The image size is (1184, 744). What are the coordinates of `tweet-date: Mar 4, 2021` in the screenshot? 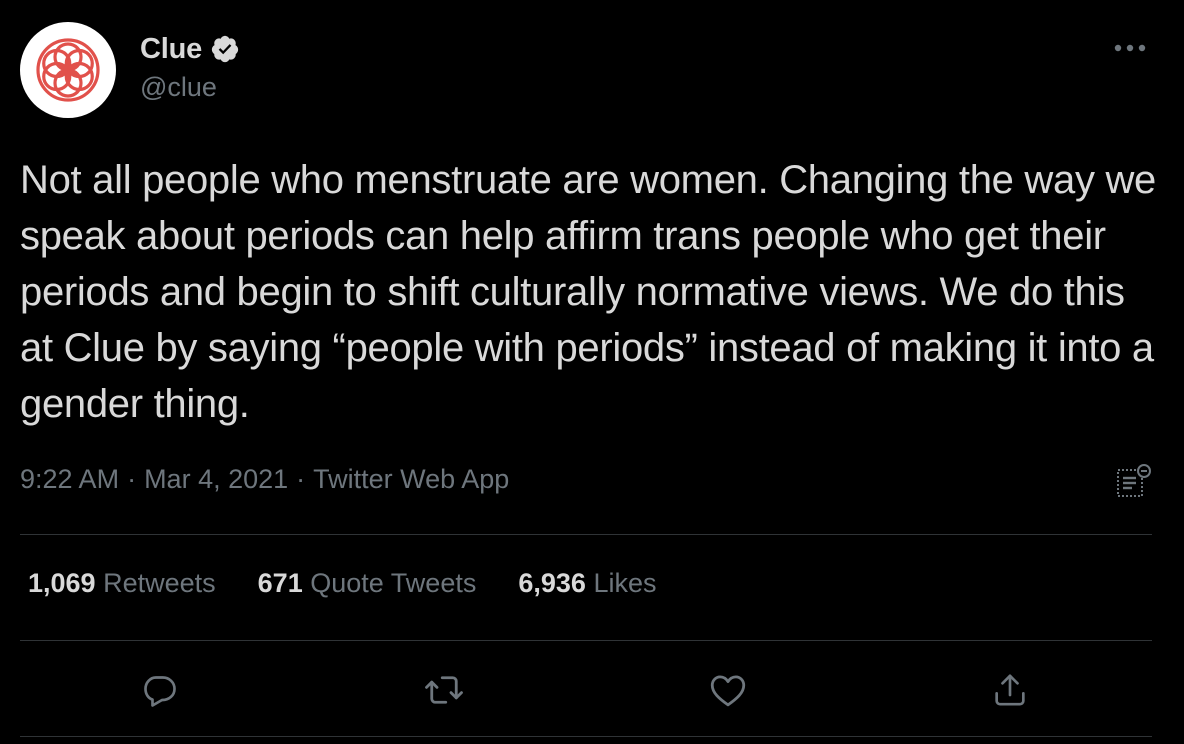 It's located at (216, 479).